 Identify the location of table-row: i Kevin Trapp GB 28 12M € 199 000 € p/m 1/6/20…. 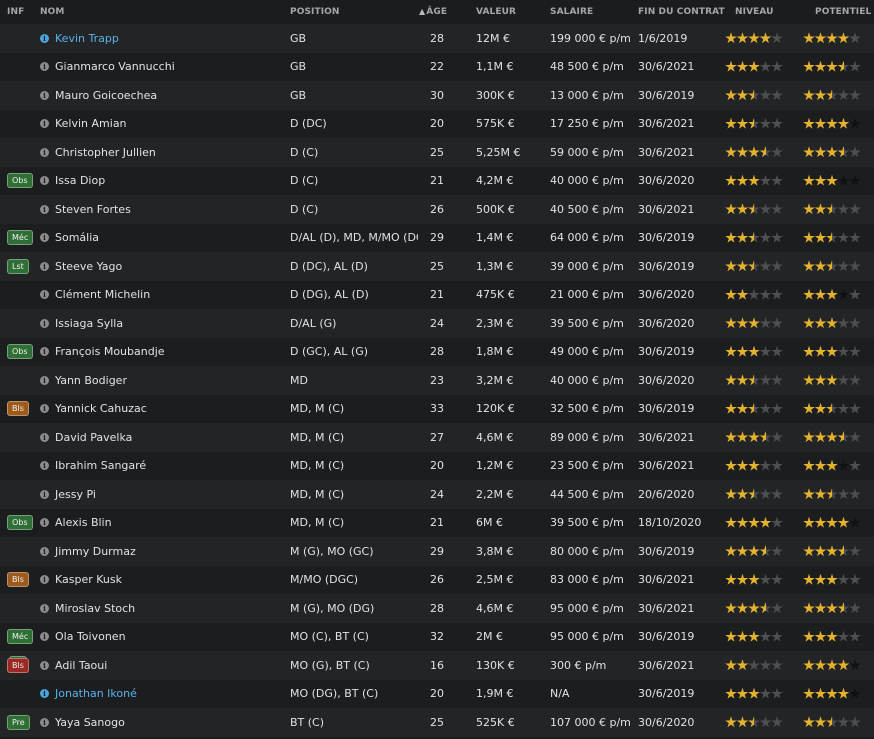
(437, 38).